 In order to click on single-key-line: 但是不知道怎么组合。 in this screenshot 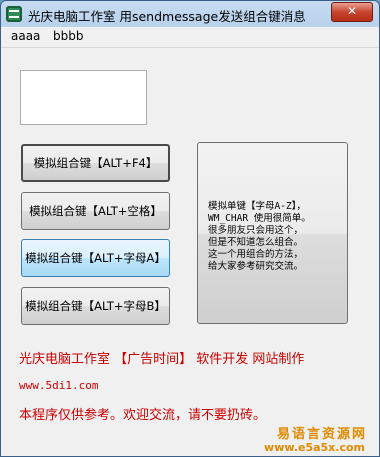, I will do `click(256, 242)`.